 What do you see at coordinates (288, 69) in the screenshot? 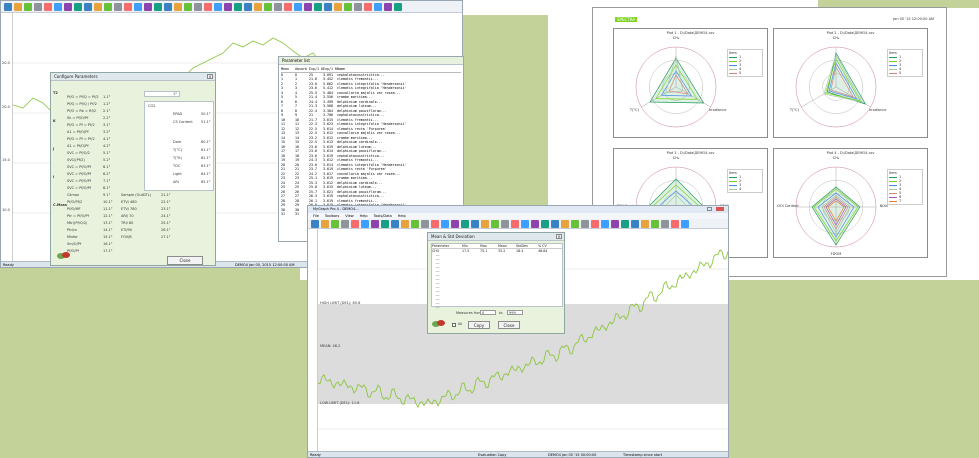
I see `column-header: Mean` at bounding box center [288, 69].